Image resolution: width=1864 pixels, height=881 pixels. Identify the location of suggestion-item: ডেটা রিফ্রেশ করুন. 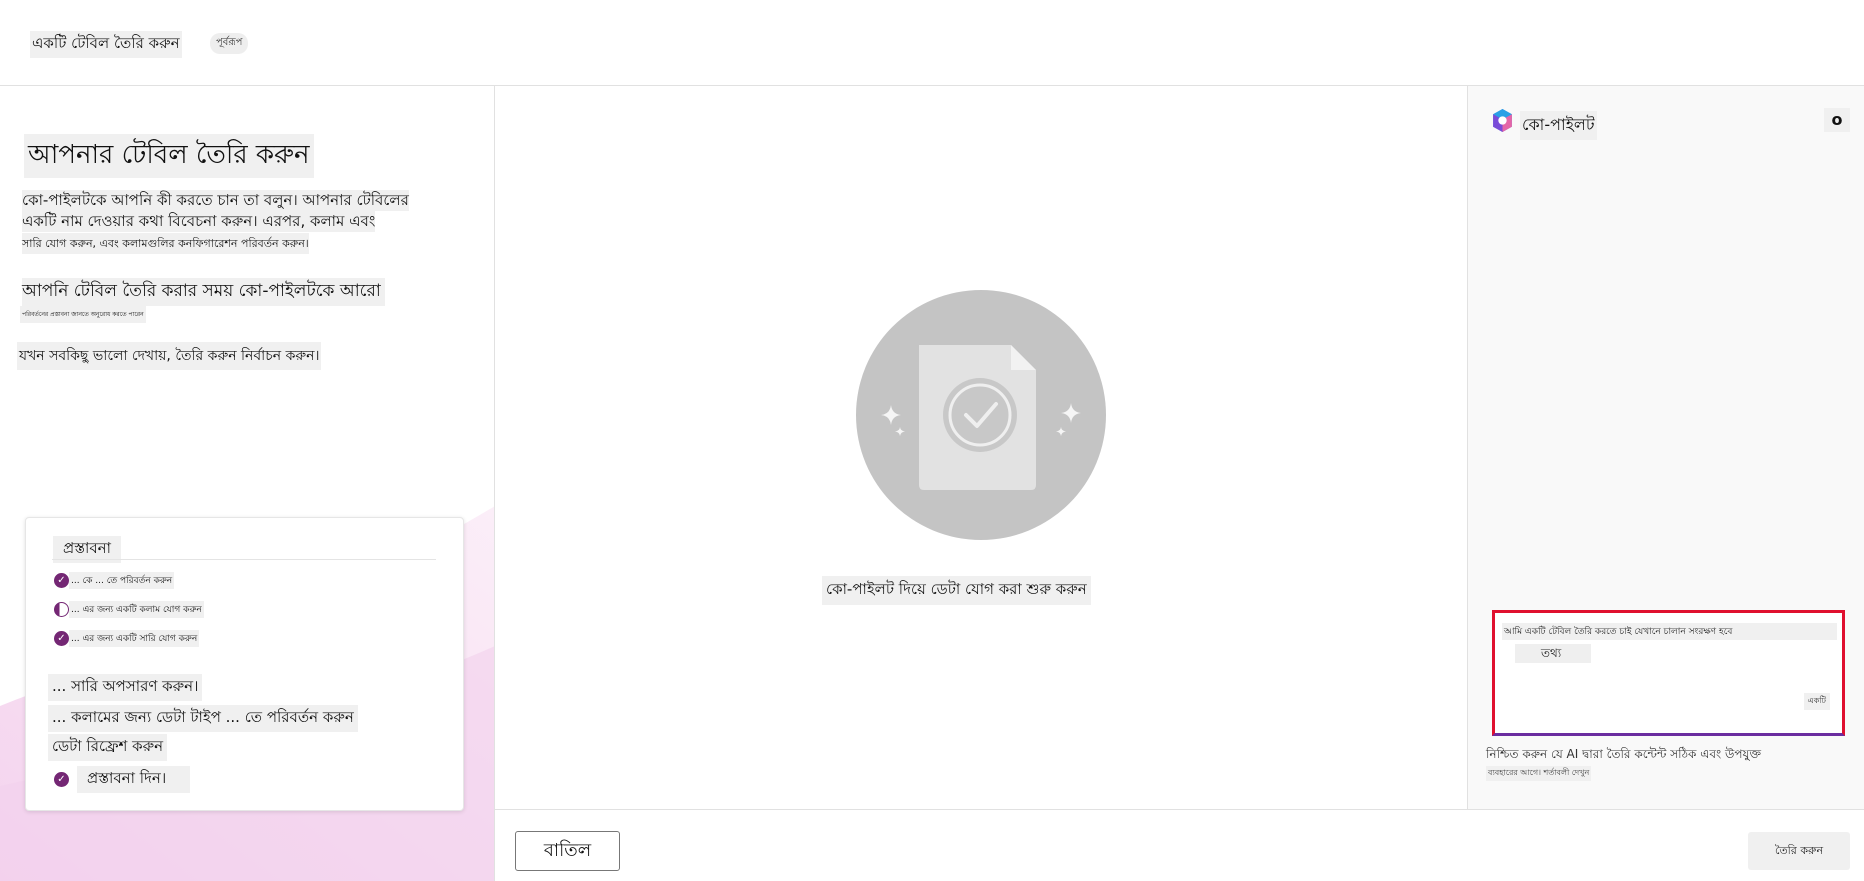
(108, 747).